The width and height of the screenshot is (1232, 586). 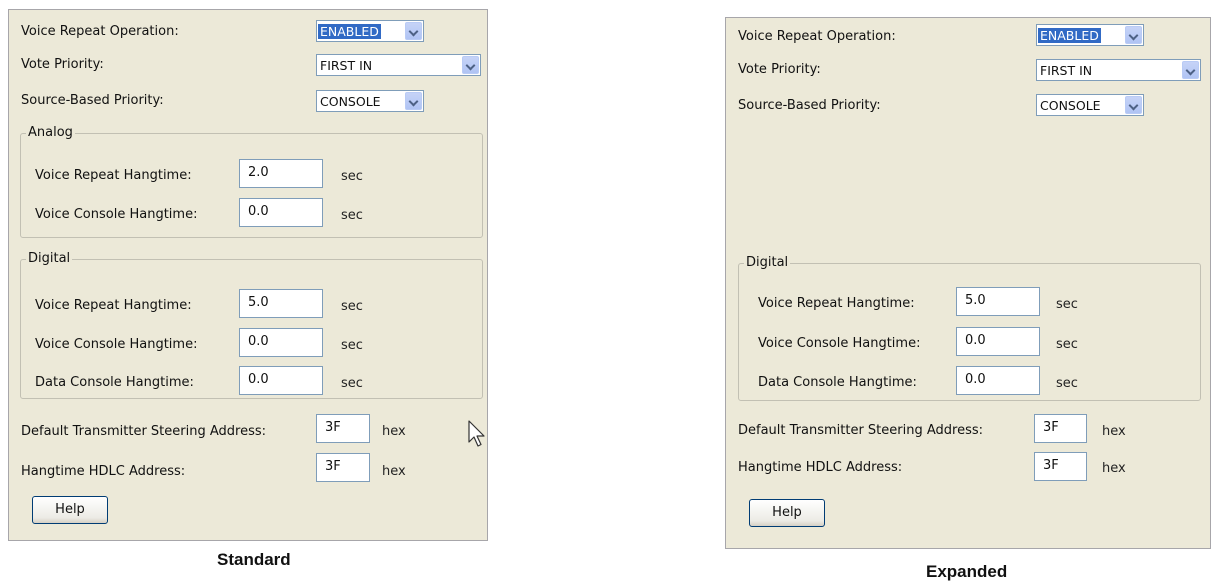 I want to click on expanded-caption: Expanded, so click(x=967, y=571).